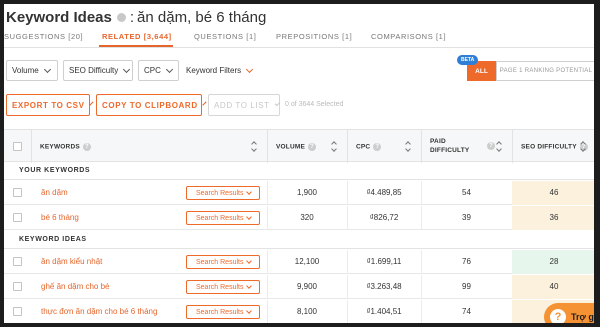 This screenshot has height=327, width=600. Describe the element at coordinates (25, 70) in the screenshot. I see `volume-filter-label: Volume` at that location.